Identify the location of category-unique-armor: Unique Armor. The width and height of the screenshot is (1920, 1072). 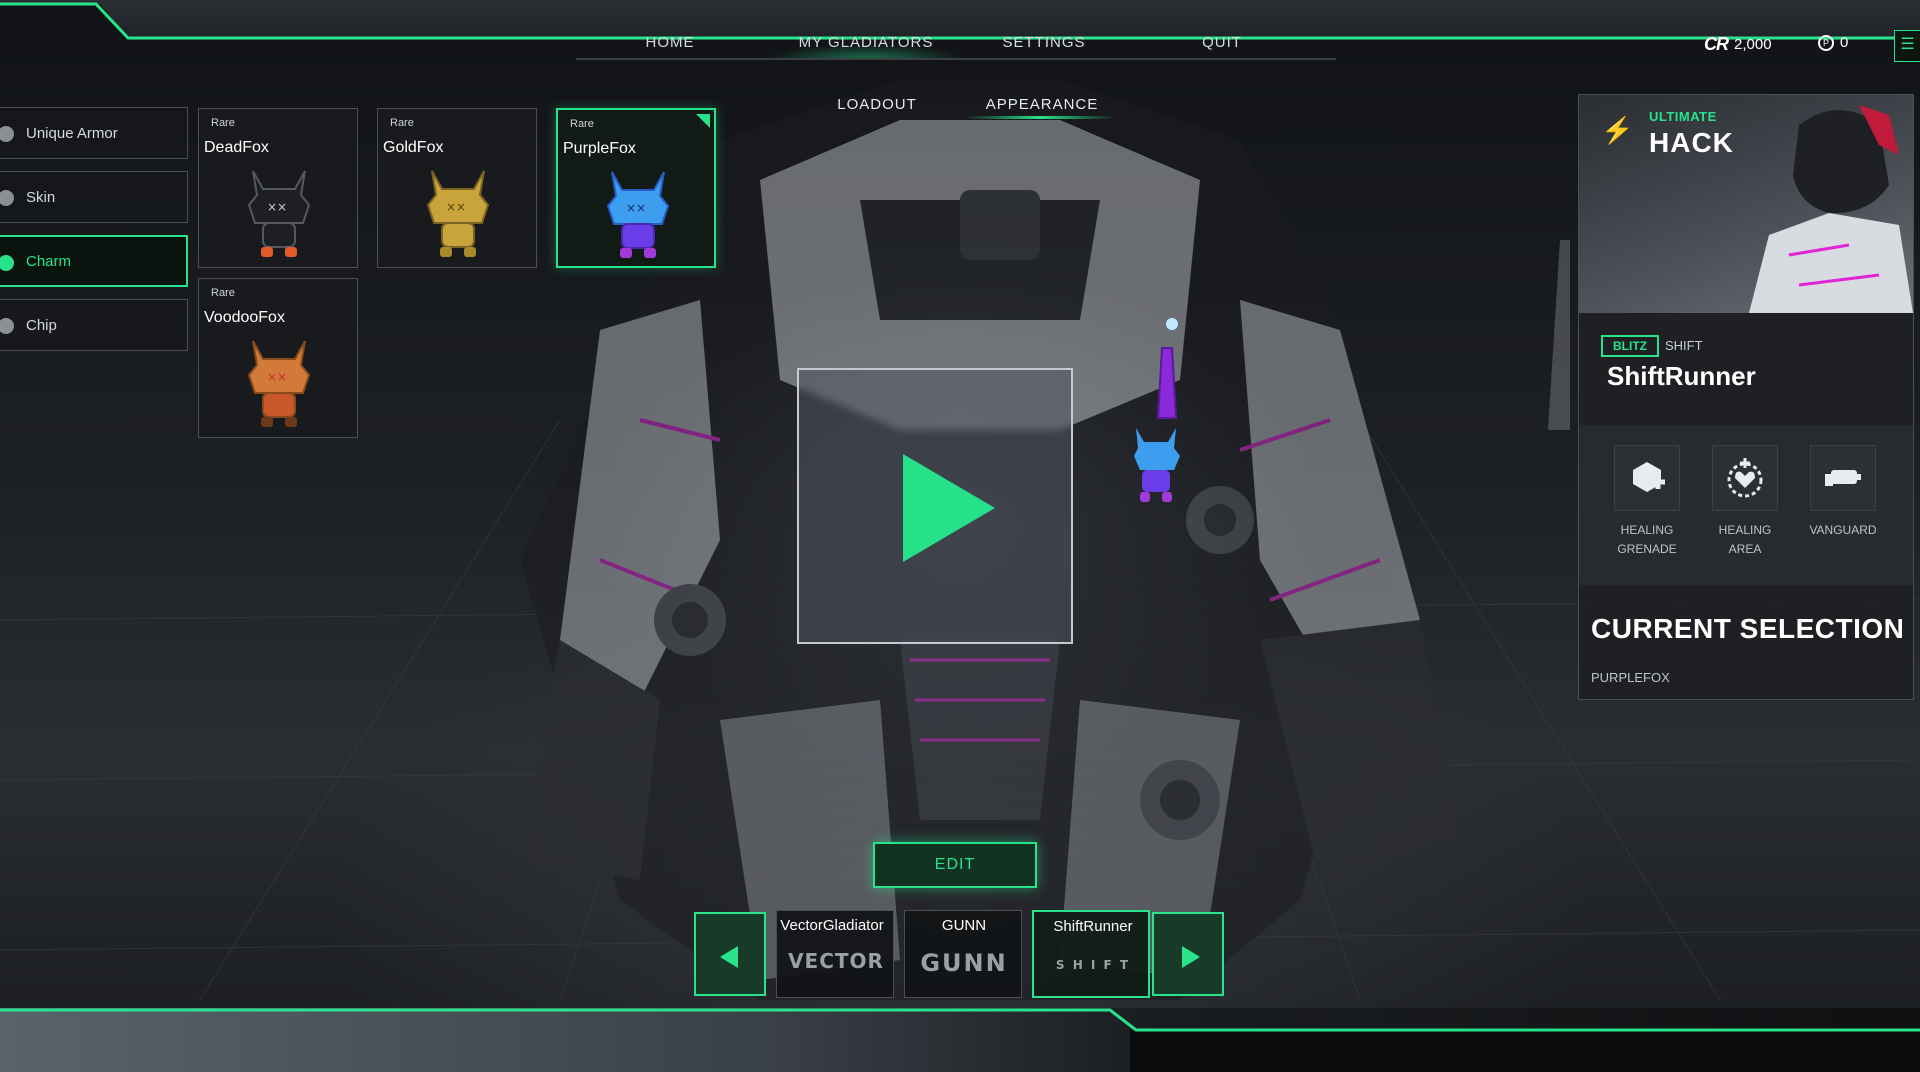
(94, 133).